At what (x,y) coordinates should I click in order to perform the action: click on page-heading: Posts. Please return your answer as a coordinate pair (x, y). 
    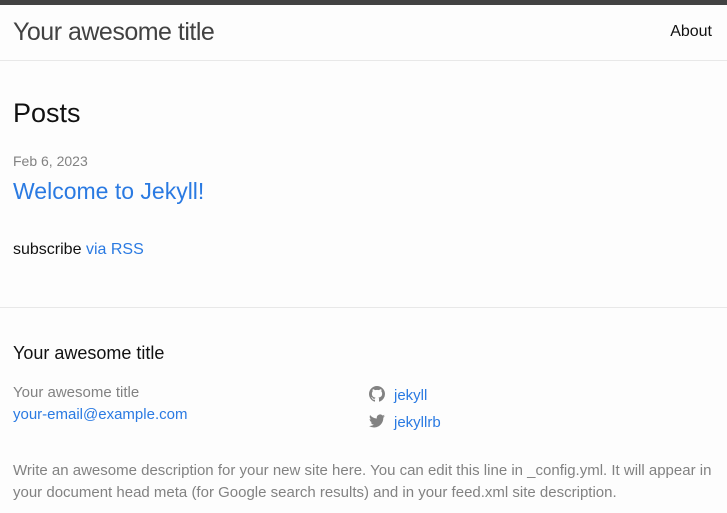
    Looking at the image, I should click on (47, 113).